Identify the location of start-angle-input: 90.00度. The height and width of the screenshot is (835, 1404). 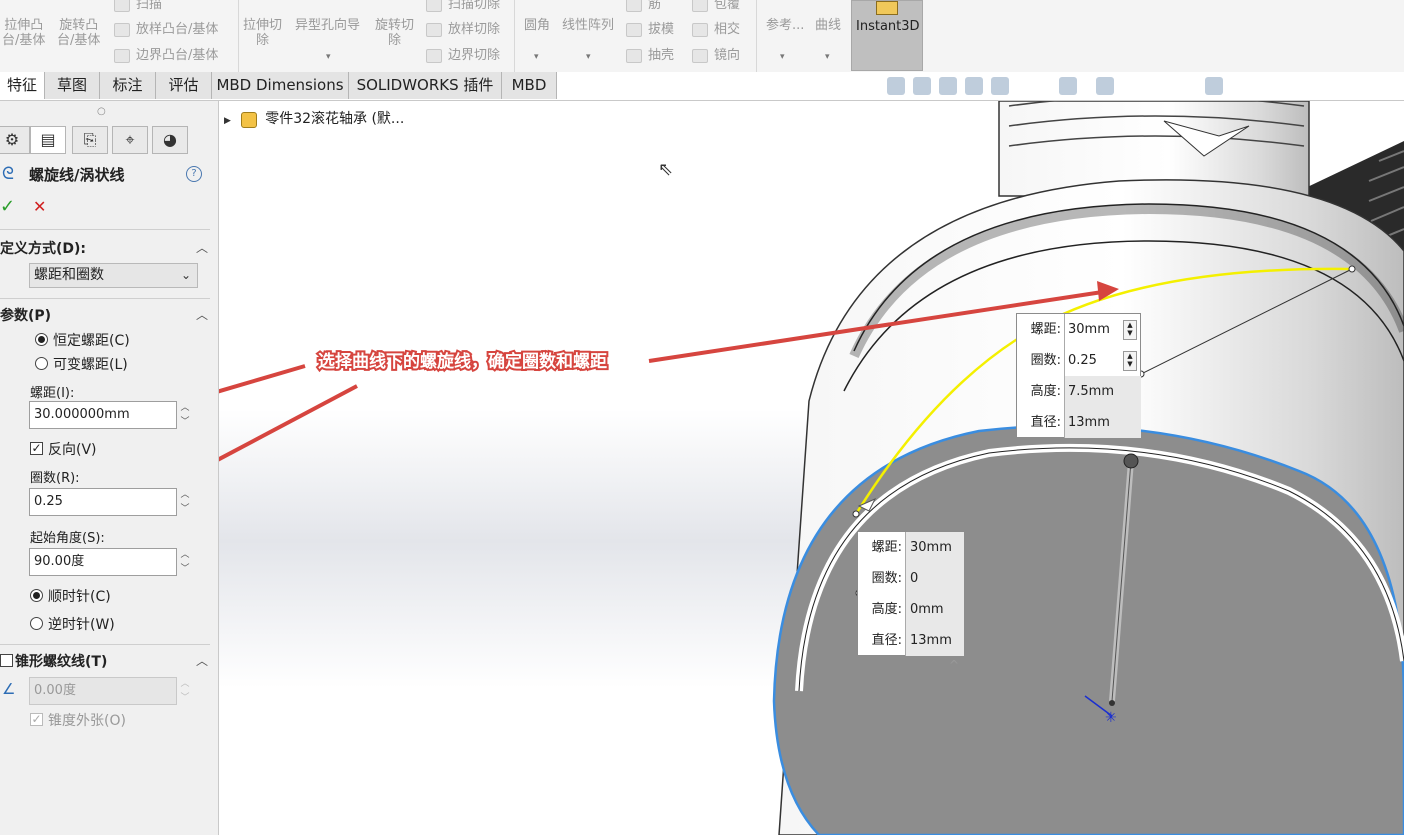
(103, 562).